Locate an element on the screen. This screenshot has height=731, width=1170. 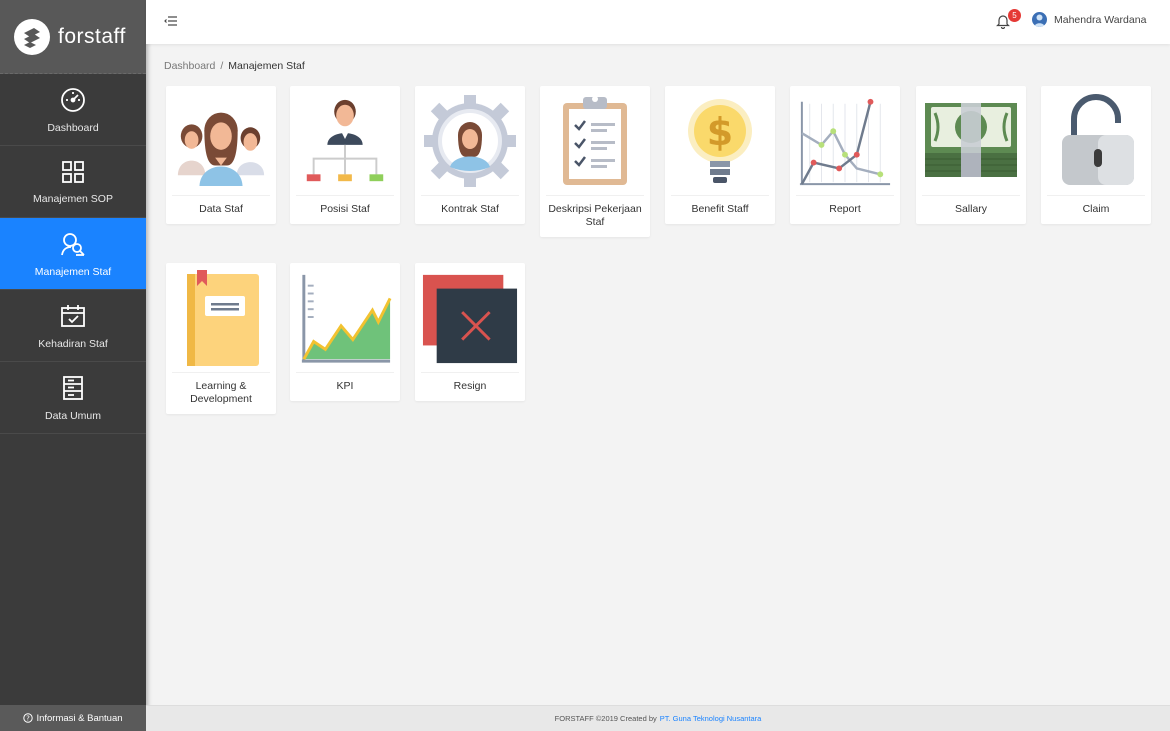
card-label: Benefit Staff is located at coordinates (720, 209).